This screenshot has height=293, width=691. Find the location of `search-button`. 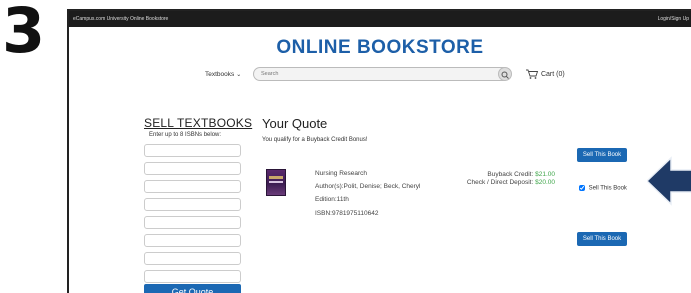

search-button is located at coordinates (505, 74).